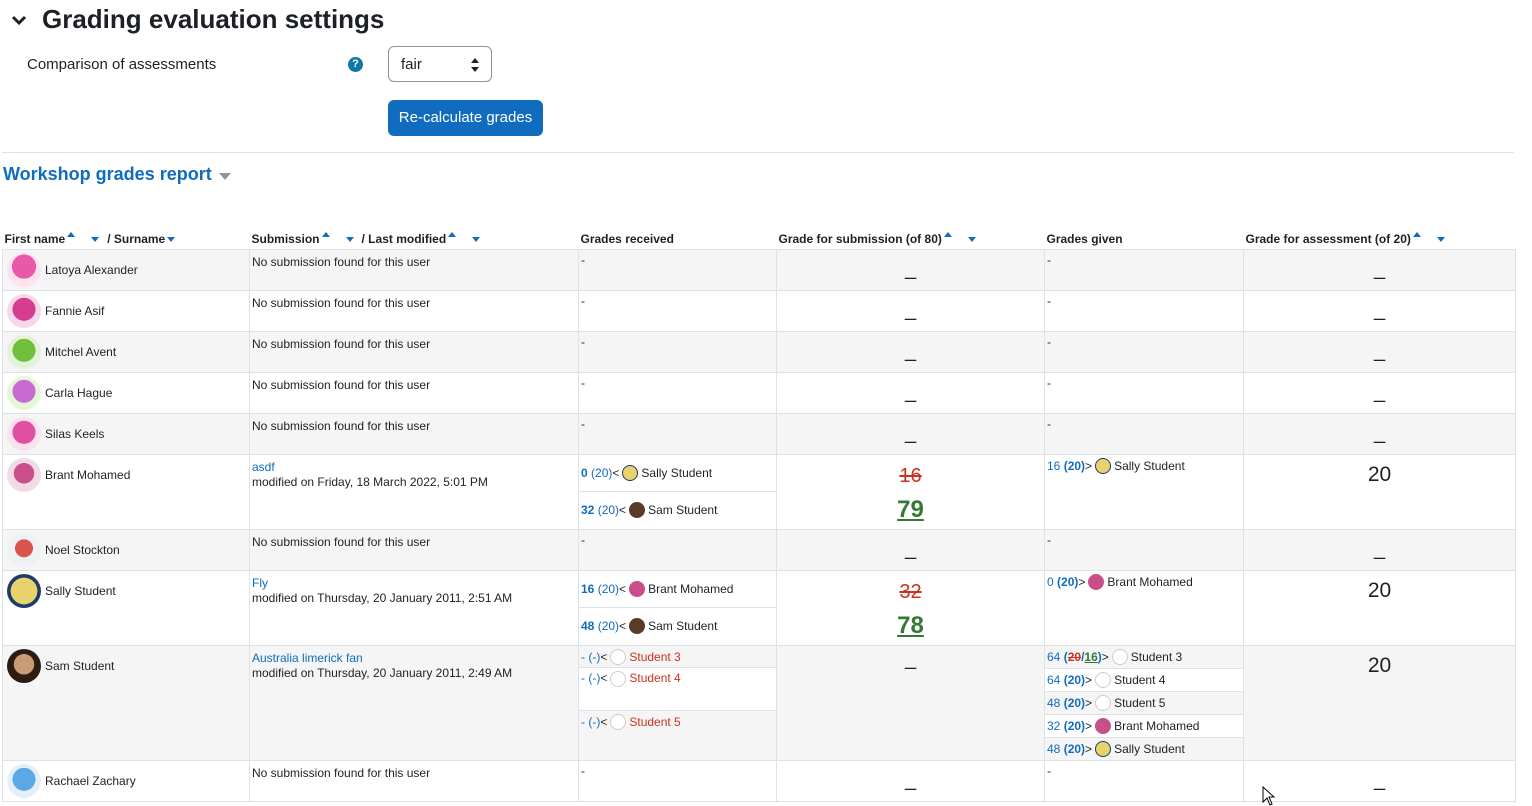  I want to click on assessor-name: Student 5, so click(654, 722).